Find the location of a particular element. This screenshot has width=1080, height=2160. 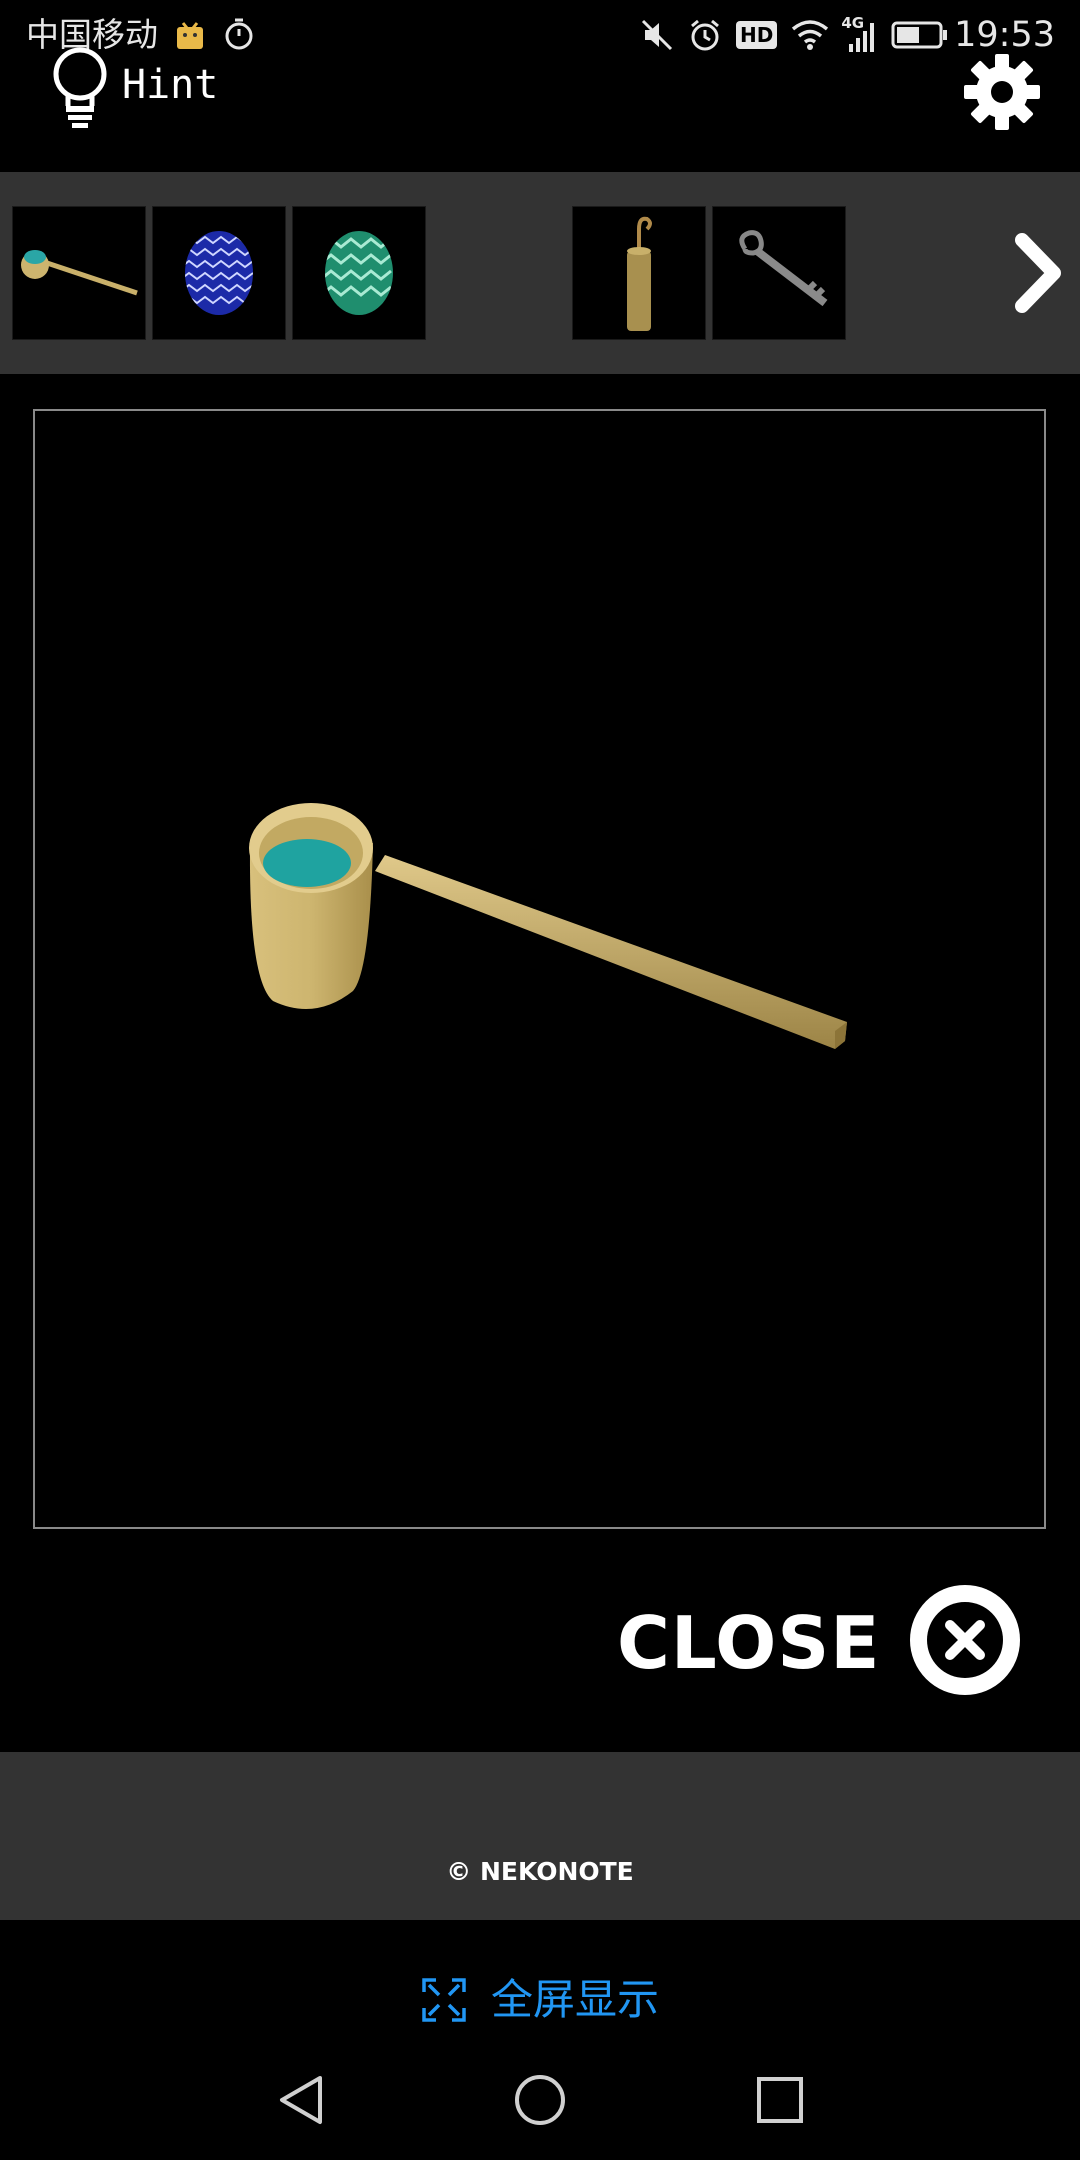

close-icon is located at coordinates (965, 1640).